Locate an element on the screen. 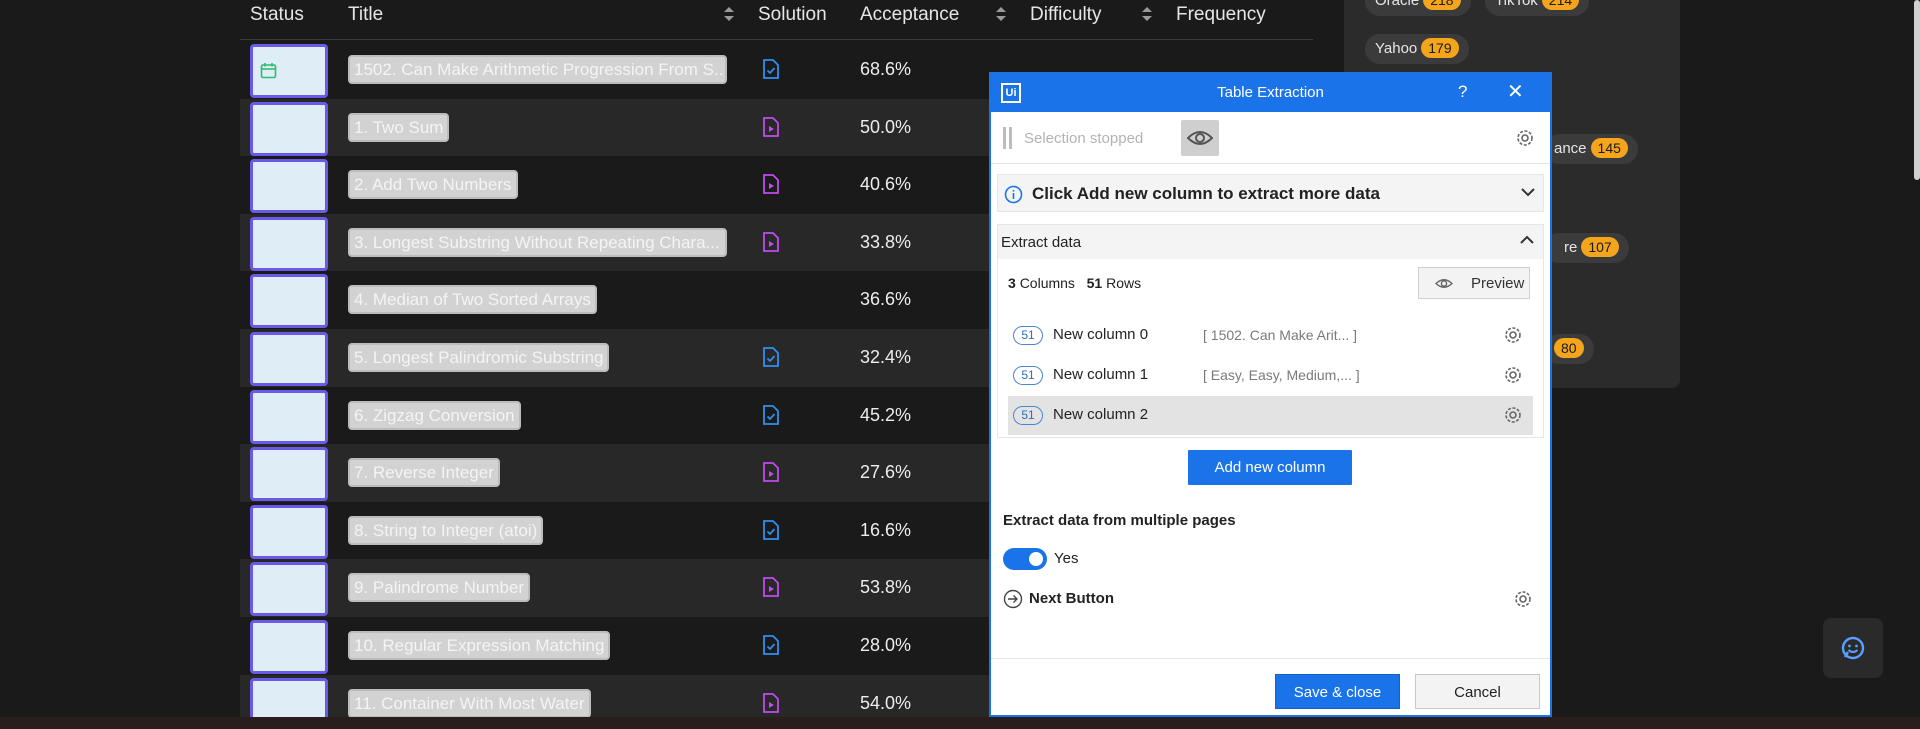  company-tag: re 107 is located at coordinates (1586, 248).